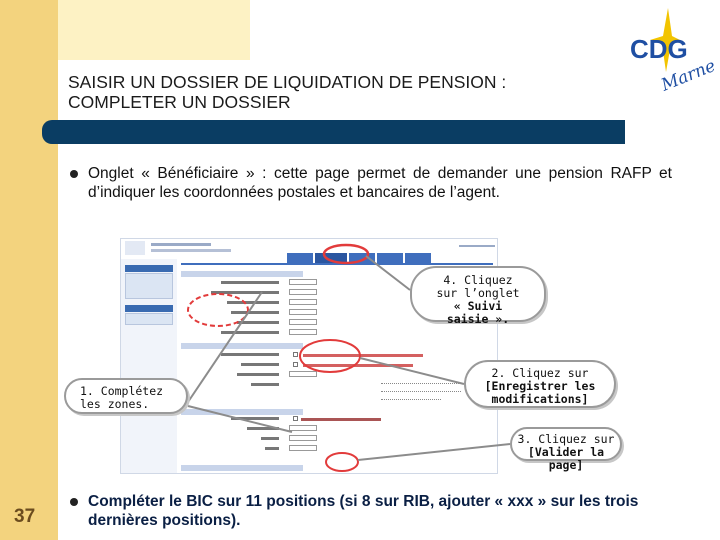  I want to click on title-underline-bar, so click(333, 132).